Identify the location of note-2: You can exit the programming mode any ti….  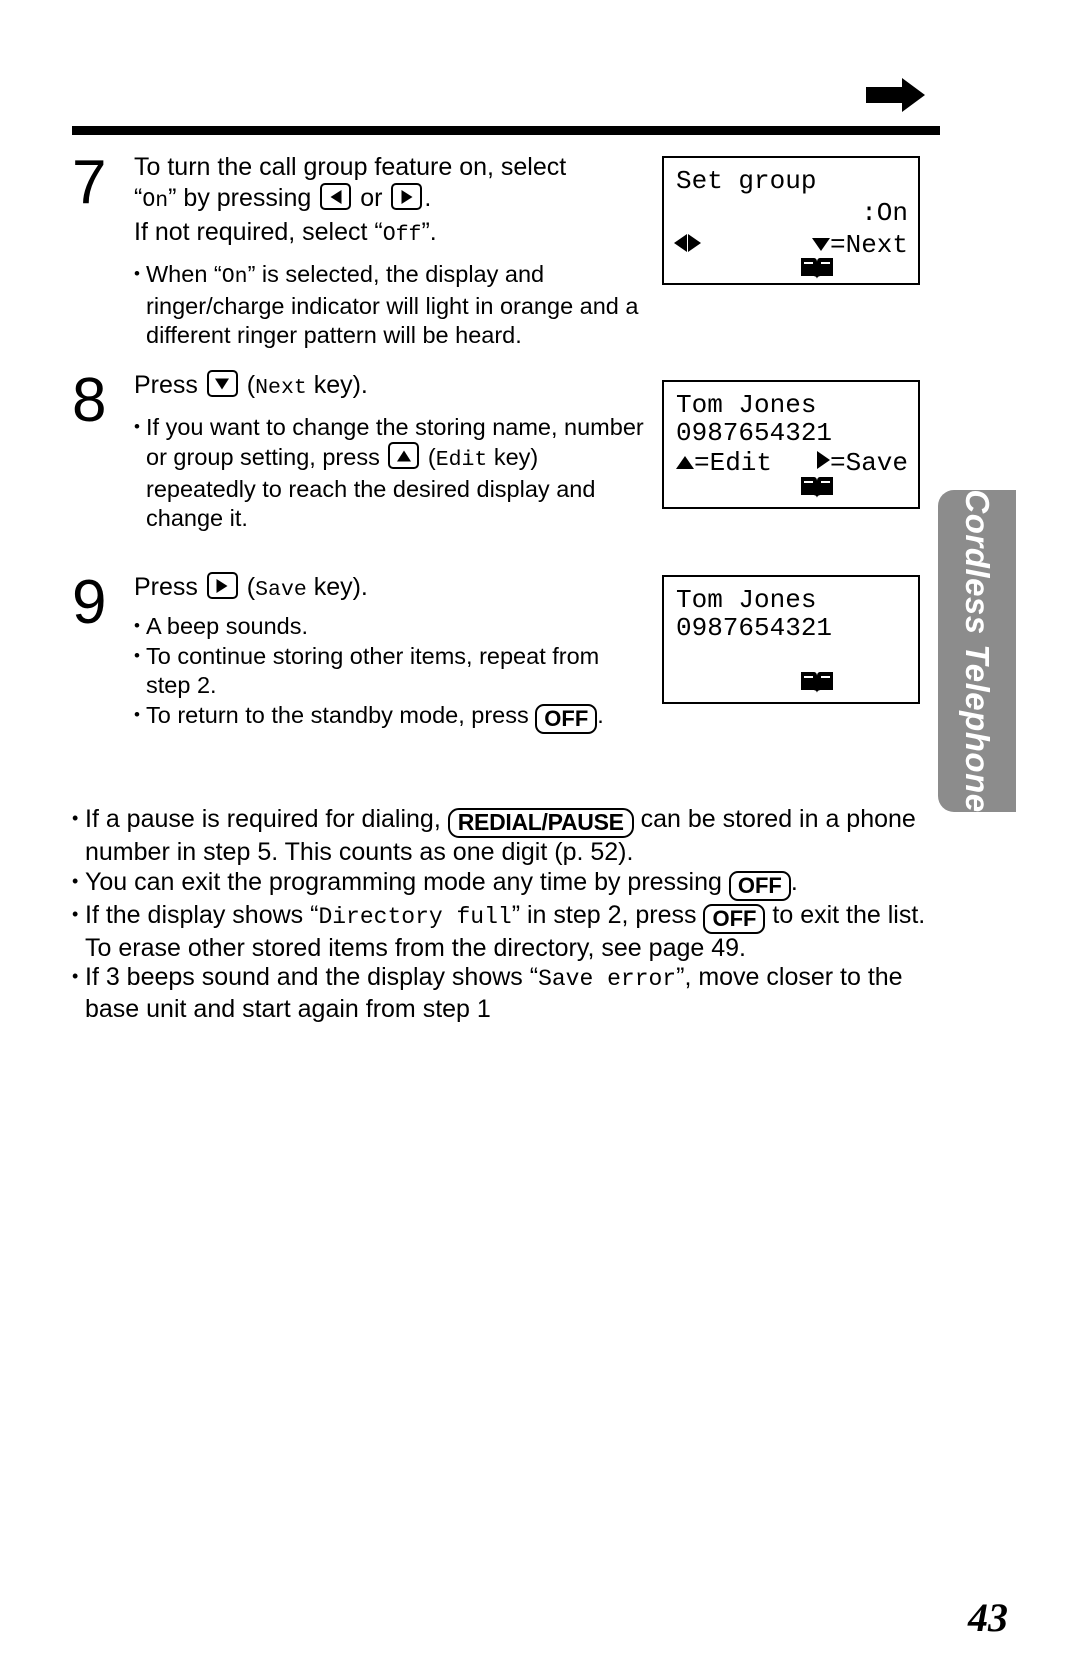
(502, 884).